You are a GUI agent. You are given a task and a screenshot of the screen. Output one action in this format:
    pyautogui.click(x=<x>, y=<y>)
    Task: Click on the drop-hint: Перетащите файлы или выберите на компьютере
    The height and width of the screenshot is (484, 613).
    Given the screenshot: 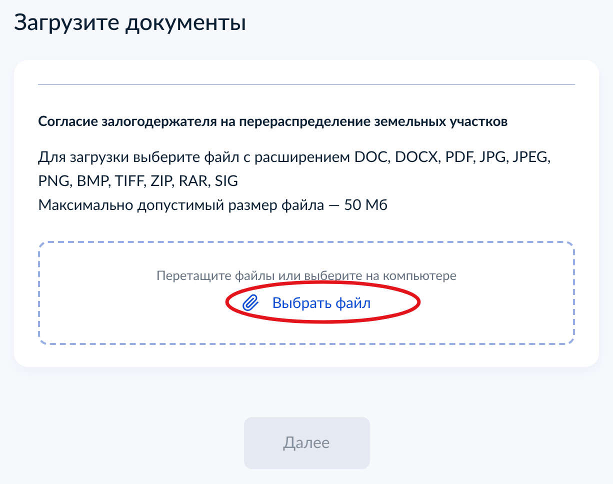 What is the action you would take?
    pyautogui.click(x=306, y=275)
    